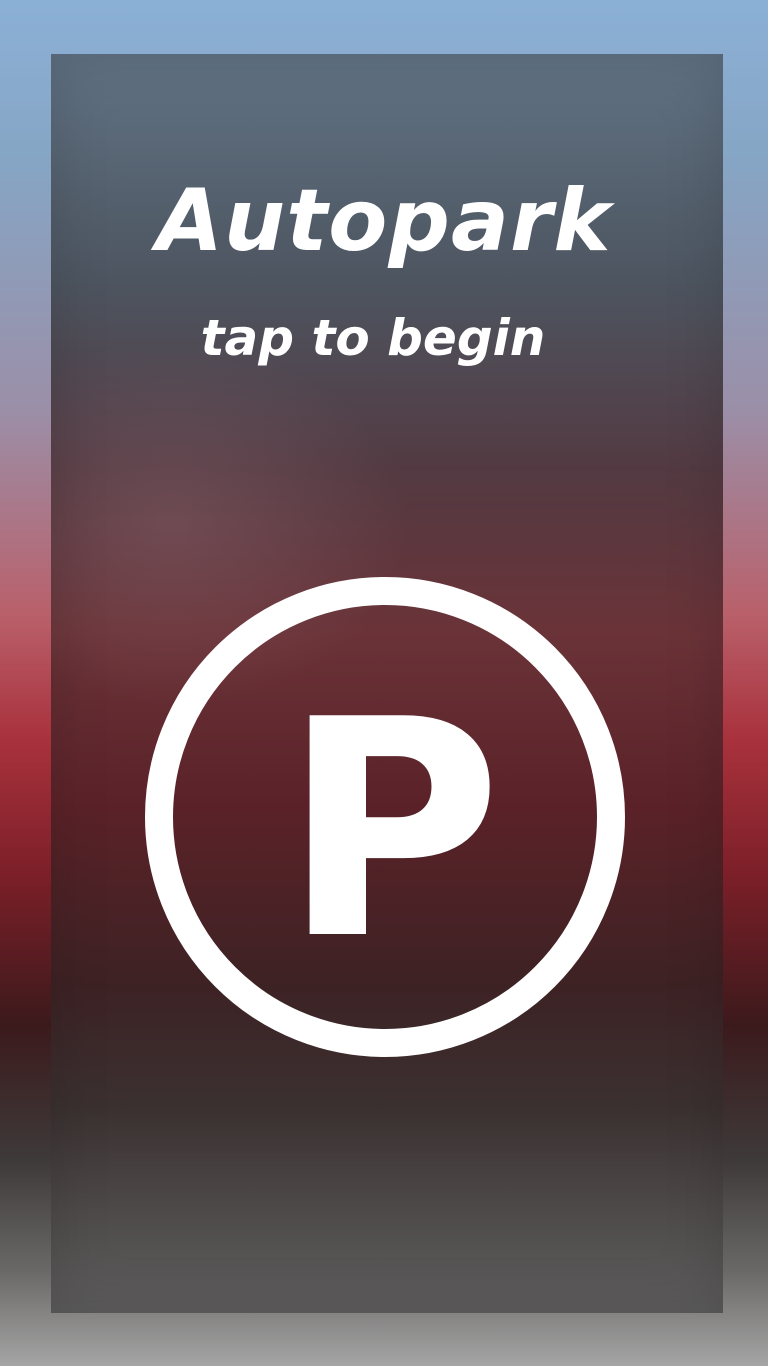 The image size is (768, 1366). What do you see at coordinates (373, 338) in the screenshot?
I see `tap-to-begin-label: tap to begin` at bounding box center [373, 338].